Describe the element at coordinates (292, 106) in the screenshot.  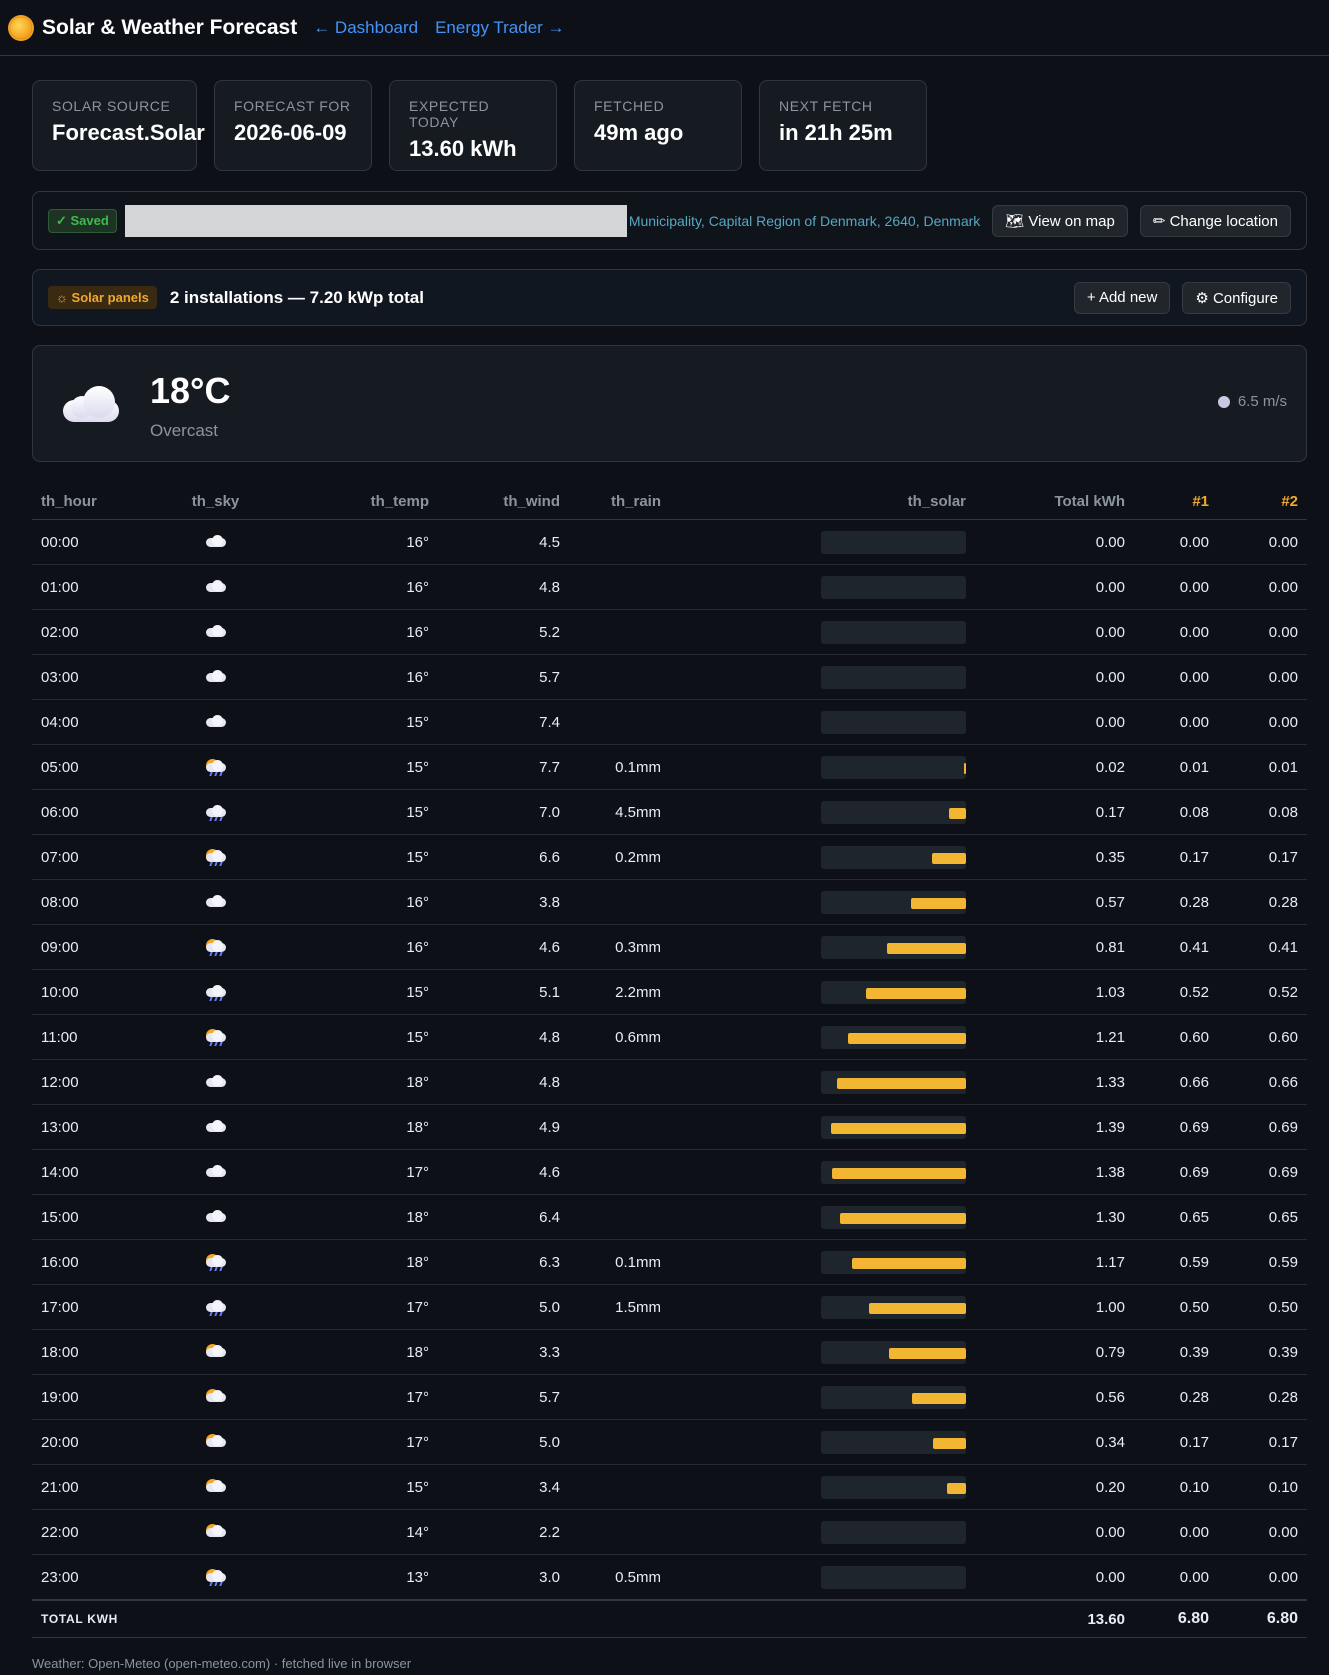
I see `stat-label: Forecast for` at that location.